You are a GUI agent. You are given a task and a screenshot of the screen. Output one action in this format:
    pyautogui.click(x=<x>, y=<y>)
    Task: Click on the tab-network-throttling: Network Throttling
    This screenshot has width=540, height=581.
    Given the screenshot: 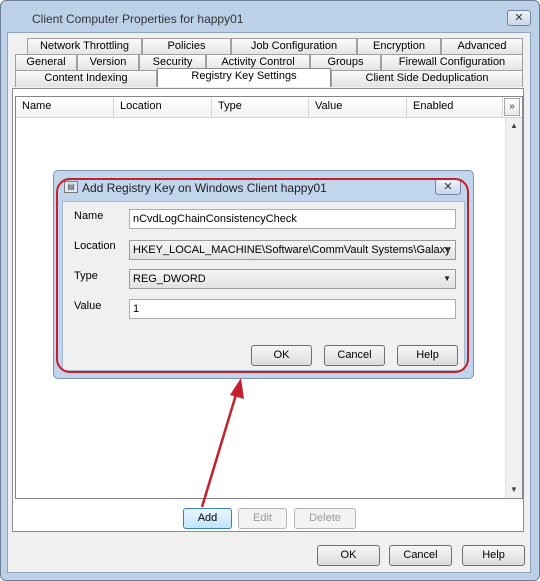 What is the action you would take?
    pyautogui.click(x=84, y=46)
    